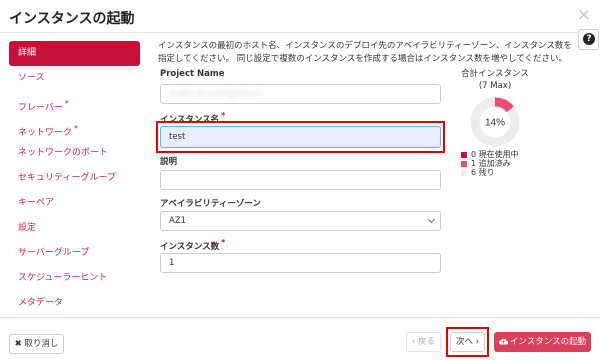 This screenshot has height=360, width=600. I want to click on sidebar-item-label: セキュリティーグループ, so click(67, 178).